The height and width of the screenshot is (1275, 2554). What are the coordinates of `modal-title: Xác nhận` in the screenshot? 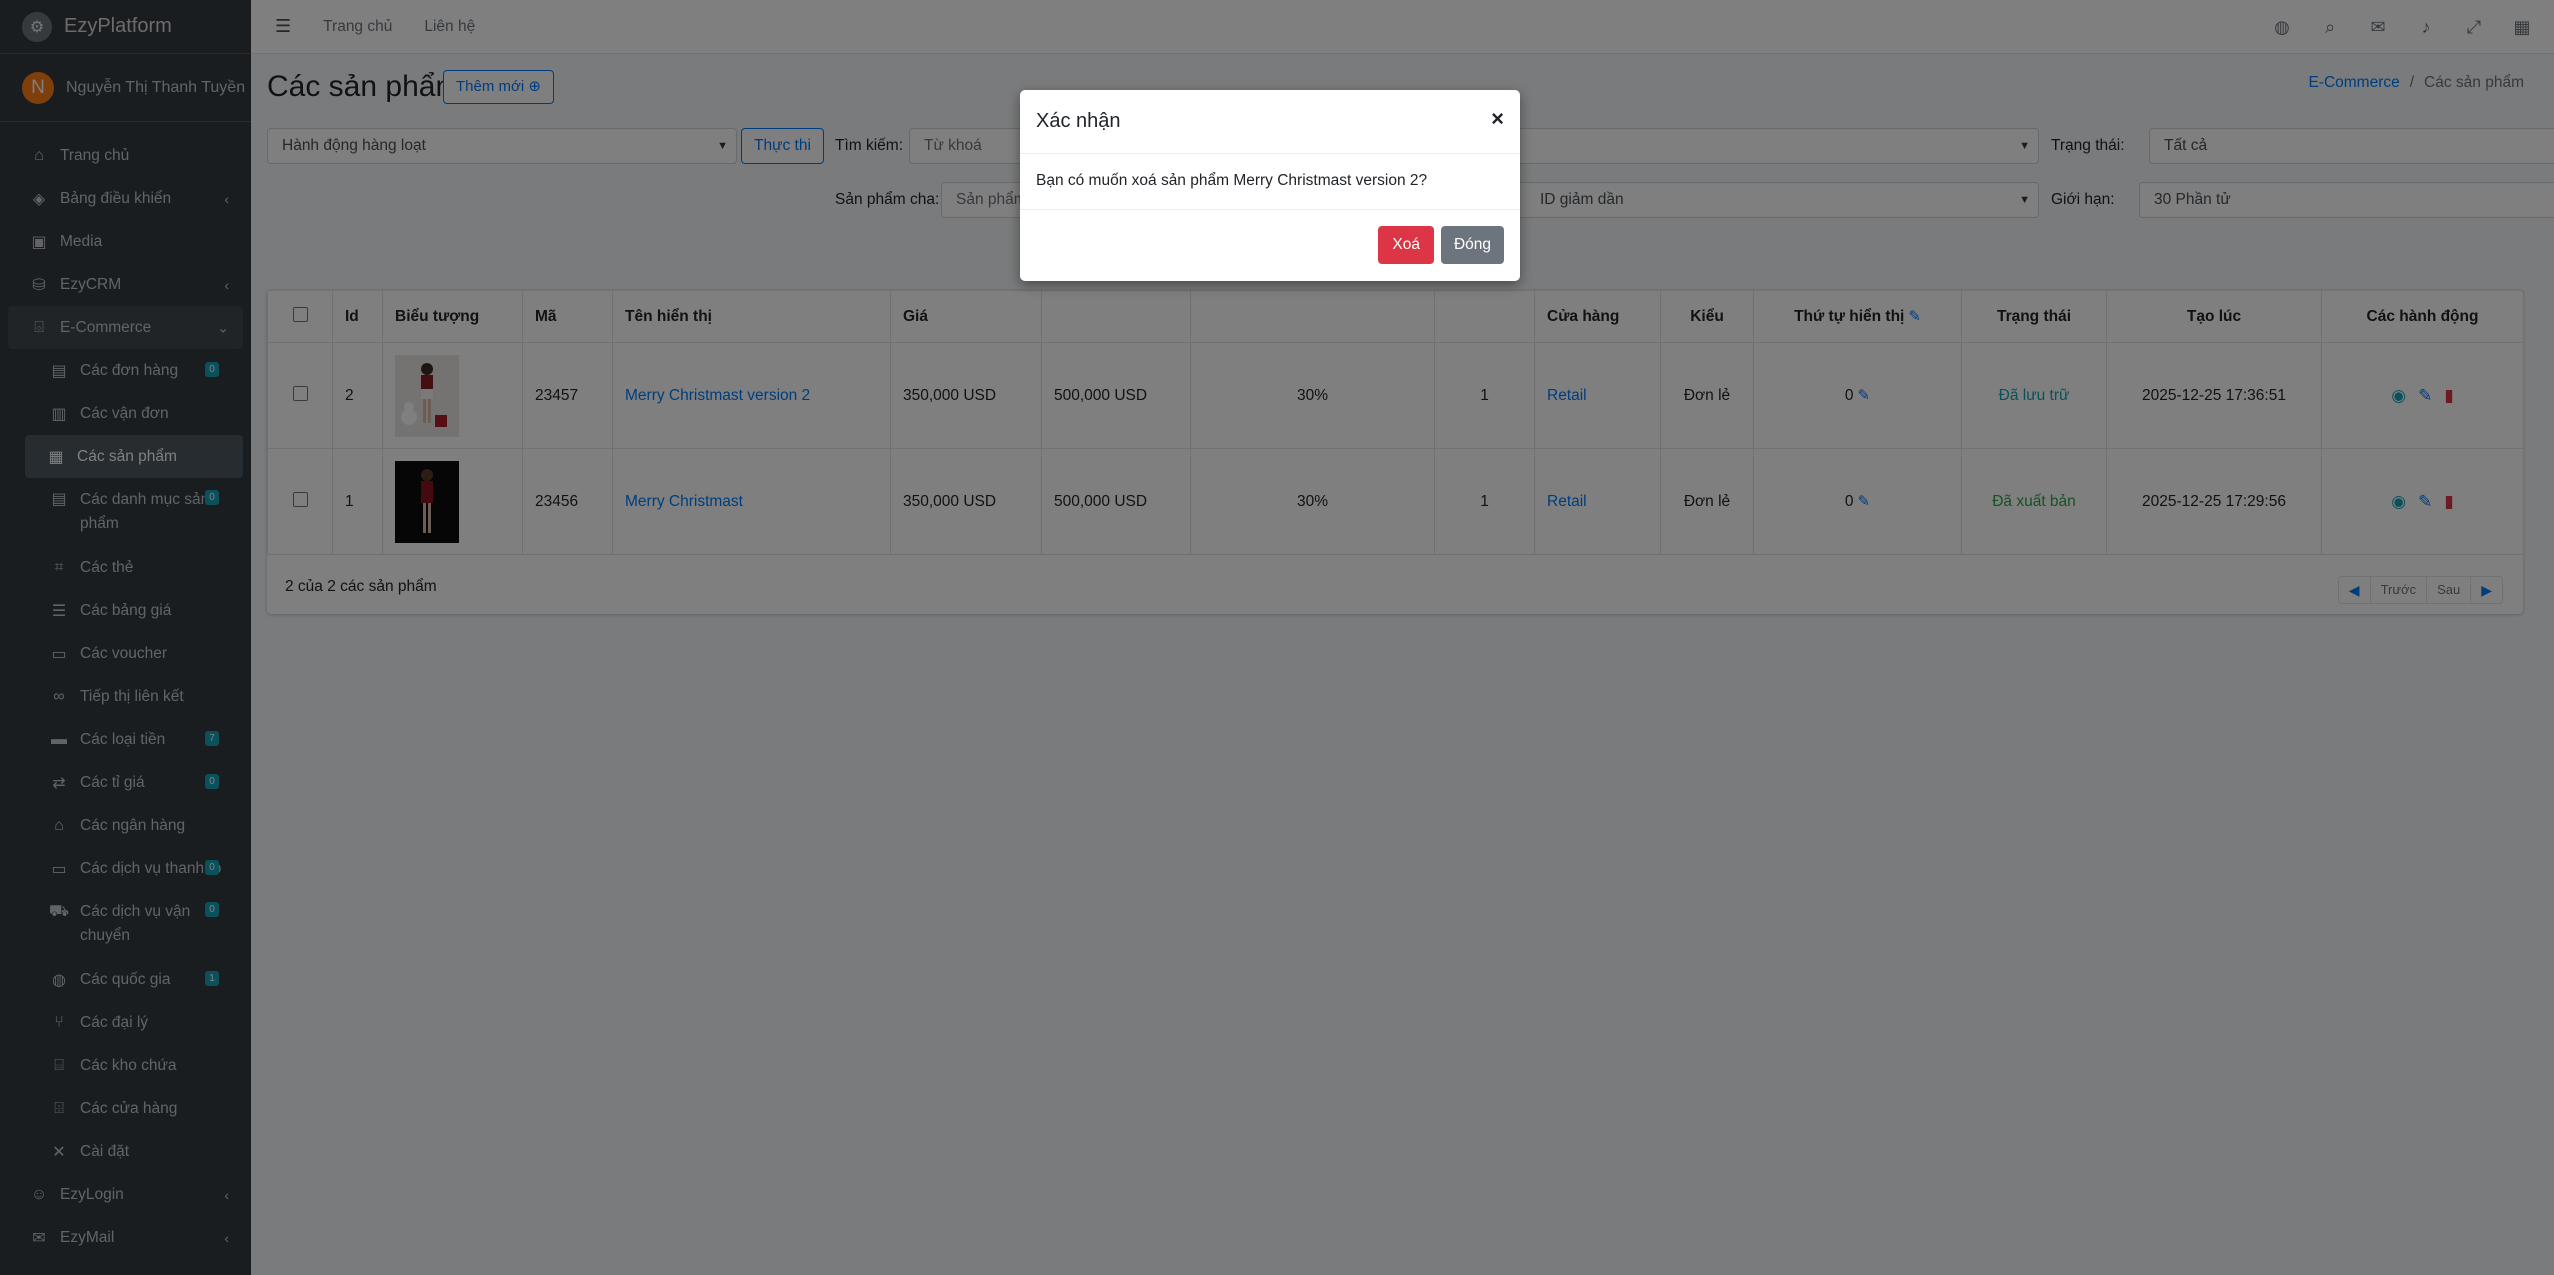 It's located at (1078, 121).